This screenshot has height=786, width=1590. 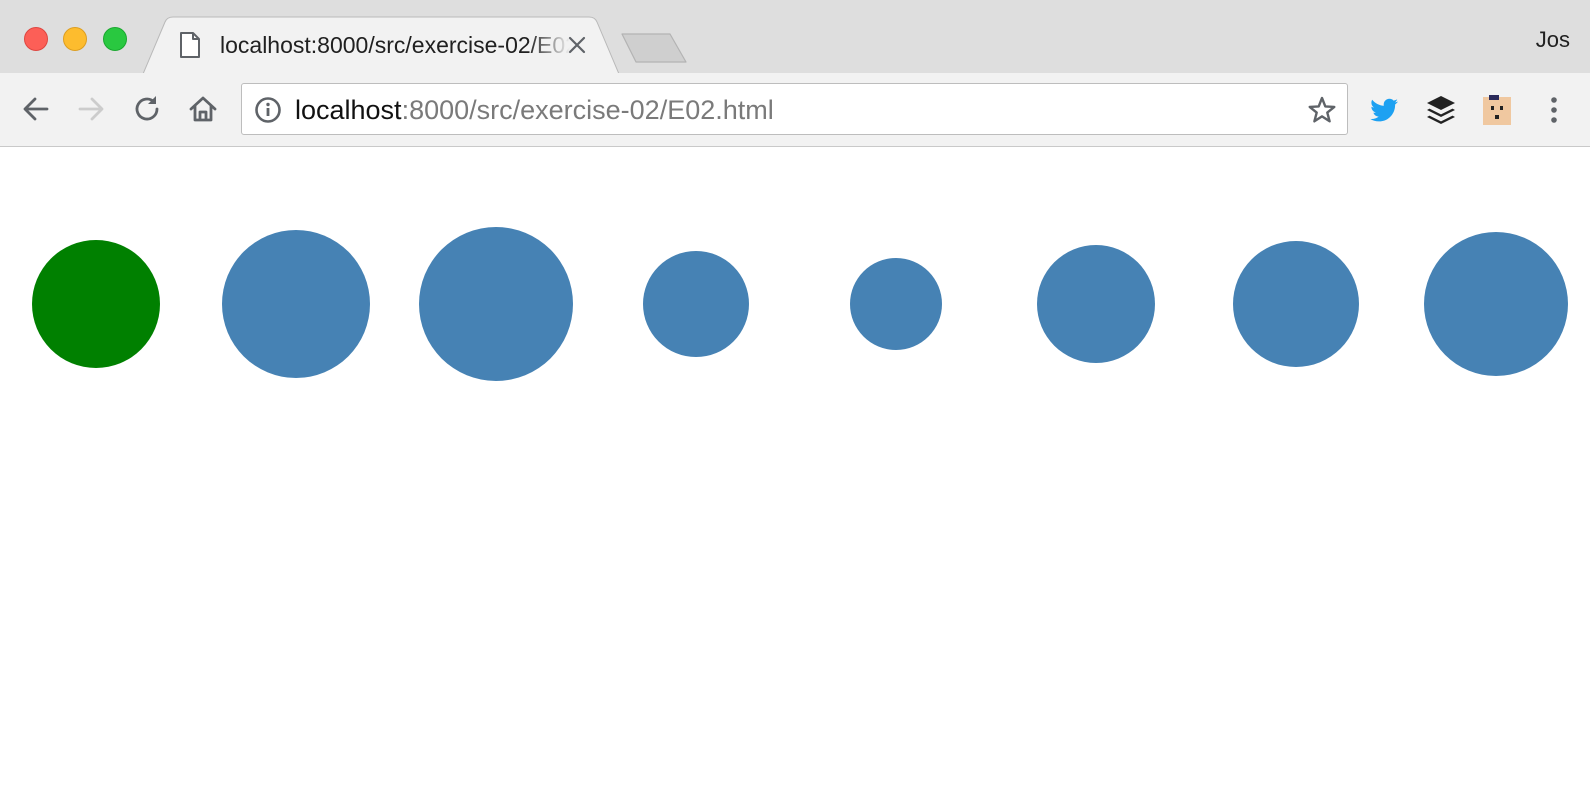 What do you see at coordinates (36, 109) in the screenshot?
I see `arrow-left-icon` at bounding box center [36, 109].